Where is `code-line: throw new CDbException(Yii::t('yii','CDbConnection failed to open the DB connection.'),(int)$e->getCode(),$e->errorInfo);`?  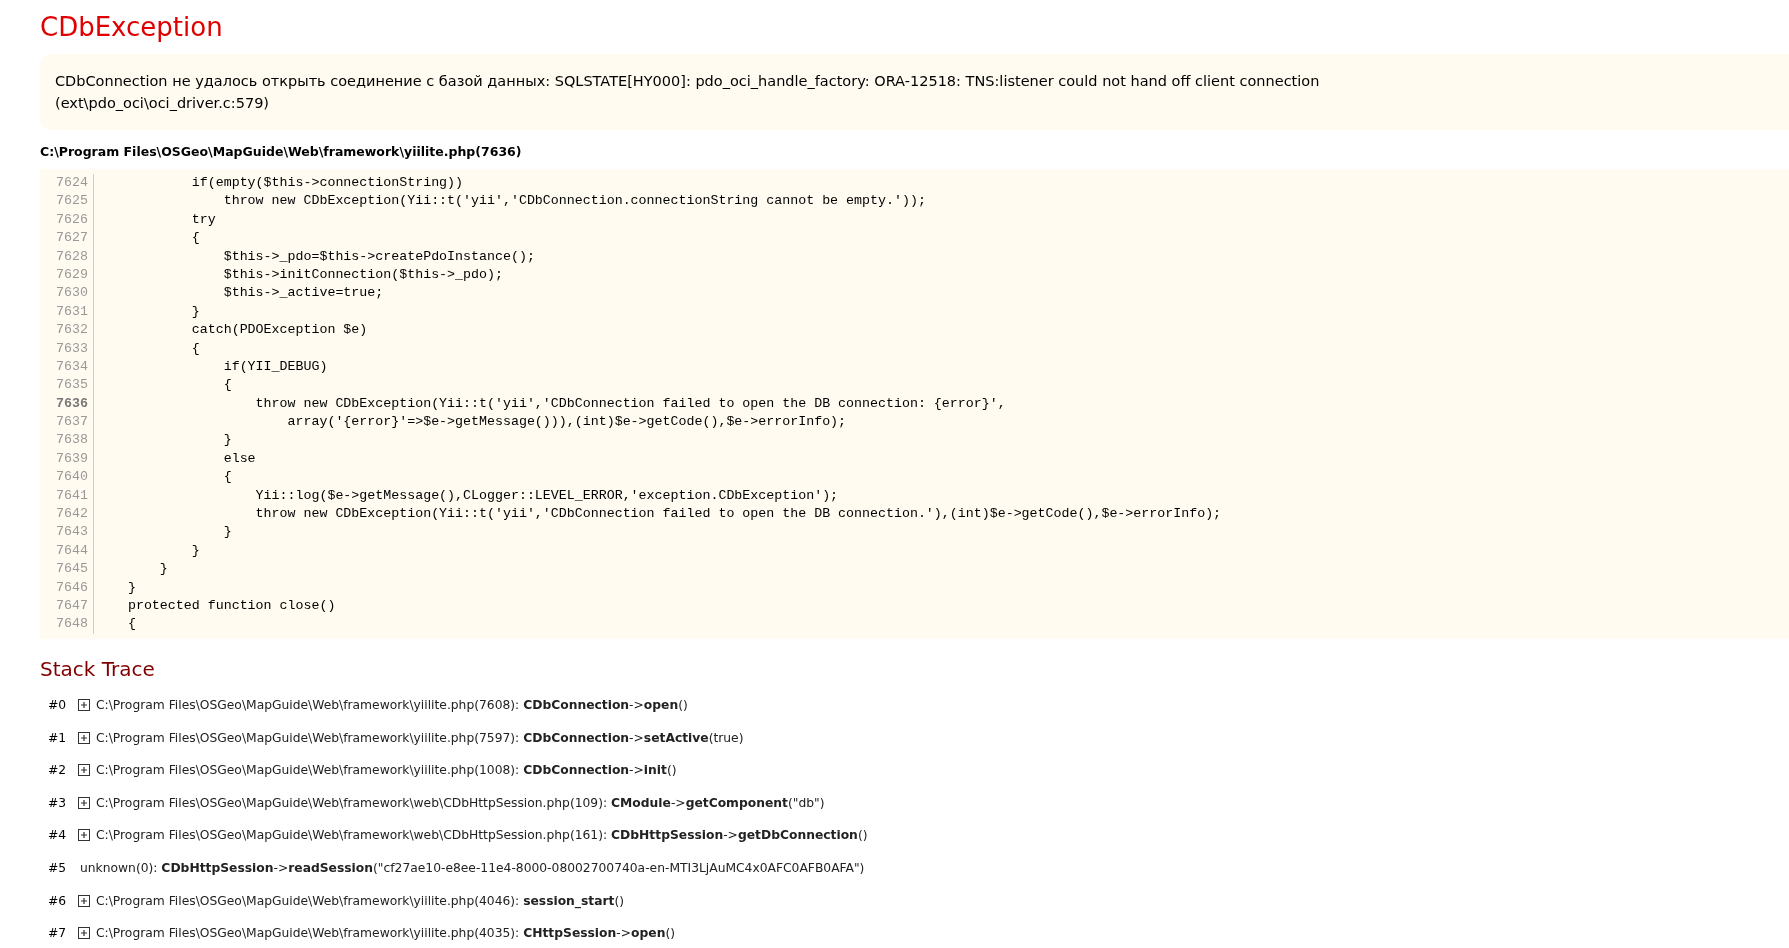
code-line: throw new CDbException(Yii::t('yii','CDbConnection failed to open the DB connection.'),(int)$e->getCode(),$e->errorInfo); is located at coordinates (738, 514).